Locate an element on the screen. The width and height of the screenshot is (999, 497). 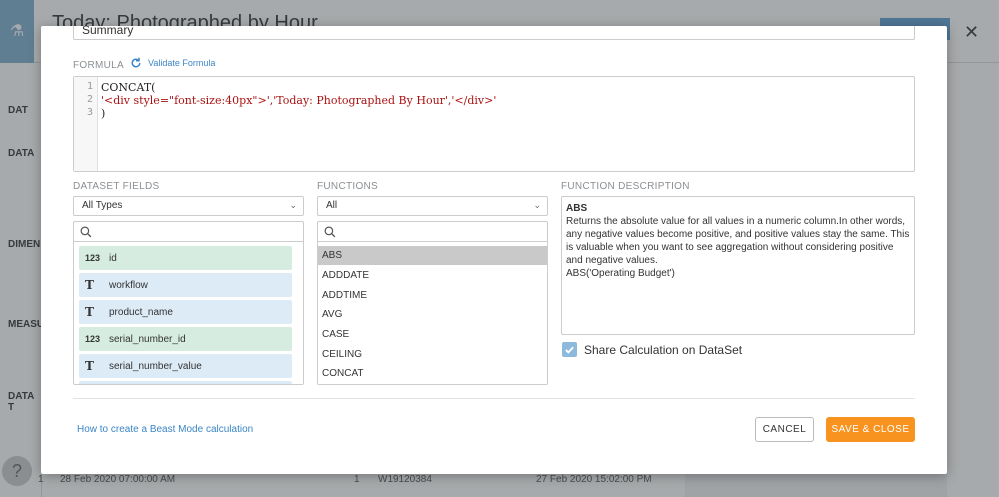
field-item: T product_name is located at coordinates (185, 312).